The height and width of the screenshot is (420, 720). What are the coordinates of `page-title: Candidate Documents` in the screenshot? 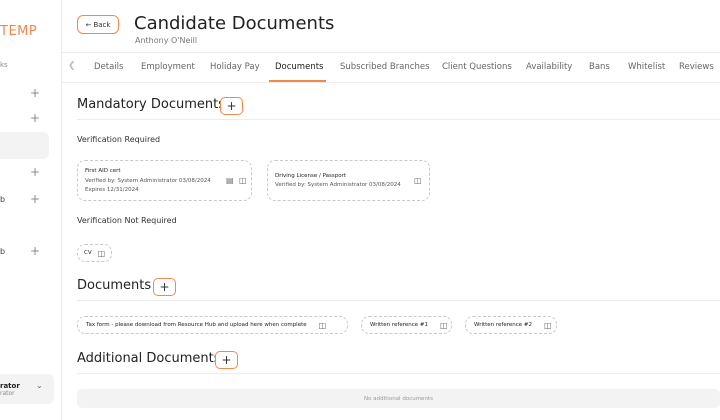 It's located at (234, 23).